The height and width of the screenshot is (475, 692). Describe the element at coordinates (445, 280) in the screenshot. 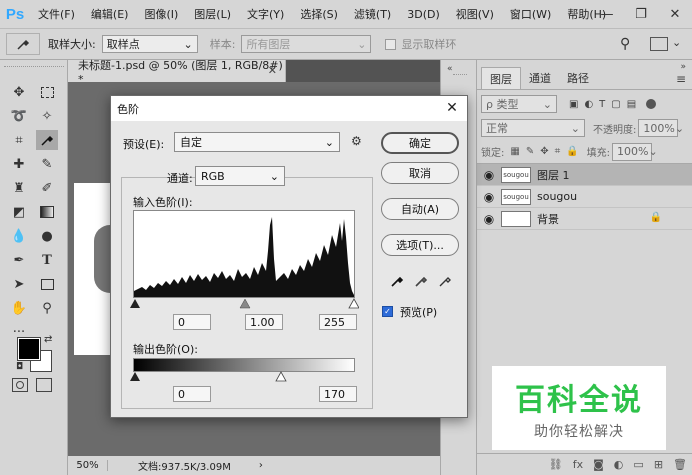

I see `white-point-eyedropper-icon` at that location.